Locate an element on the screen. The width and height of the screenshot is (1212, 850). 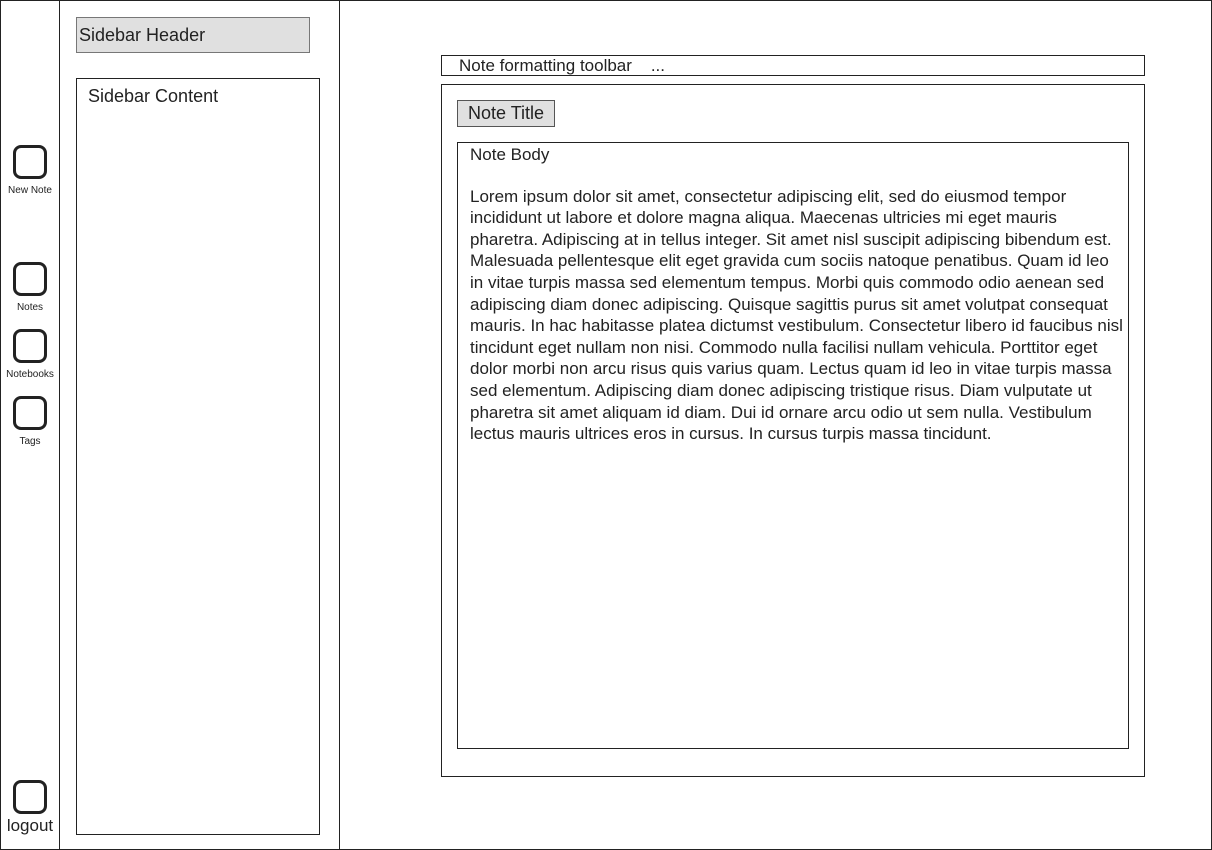
note-title-field: Note Title is located at coordinates (506, 113).